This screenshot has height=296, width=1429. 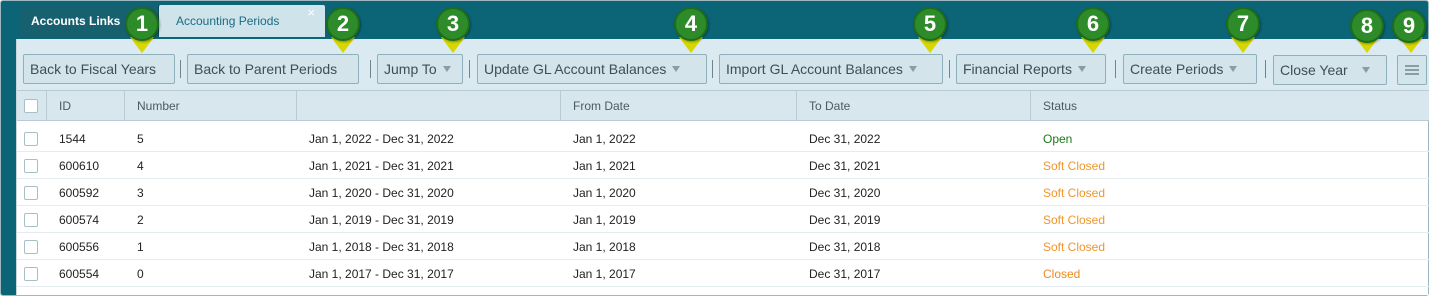 What do you see at coordinates (1230, 106) in the screenshot?
I see `column-header-status: Status` at bounding box center [1230, 106].